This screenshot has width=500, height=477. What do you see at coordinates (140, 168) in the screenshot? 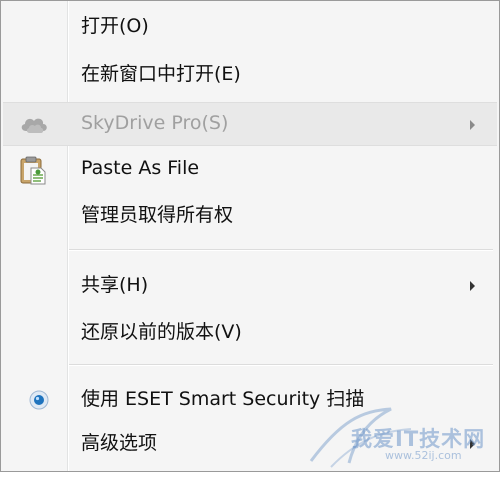
I see `menu-item-label: Paste As File` at bounding box center [140, 168].